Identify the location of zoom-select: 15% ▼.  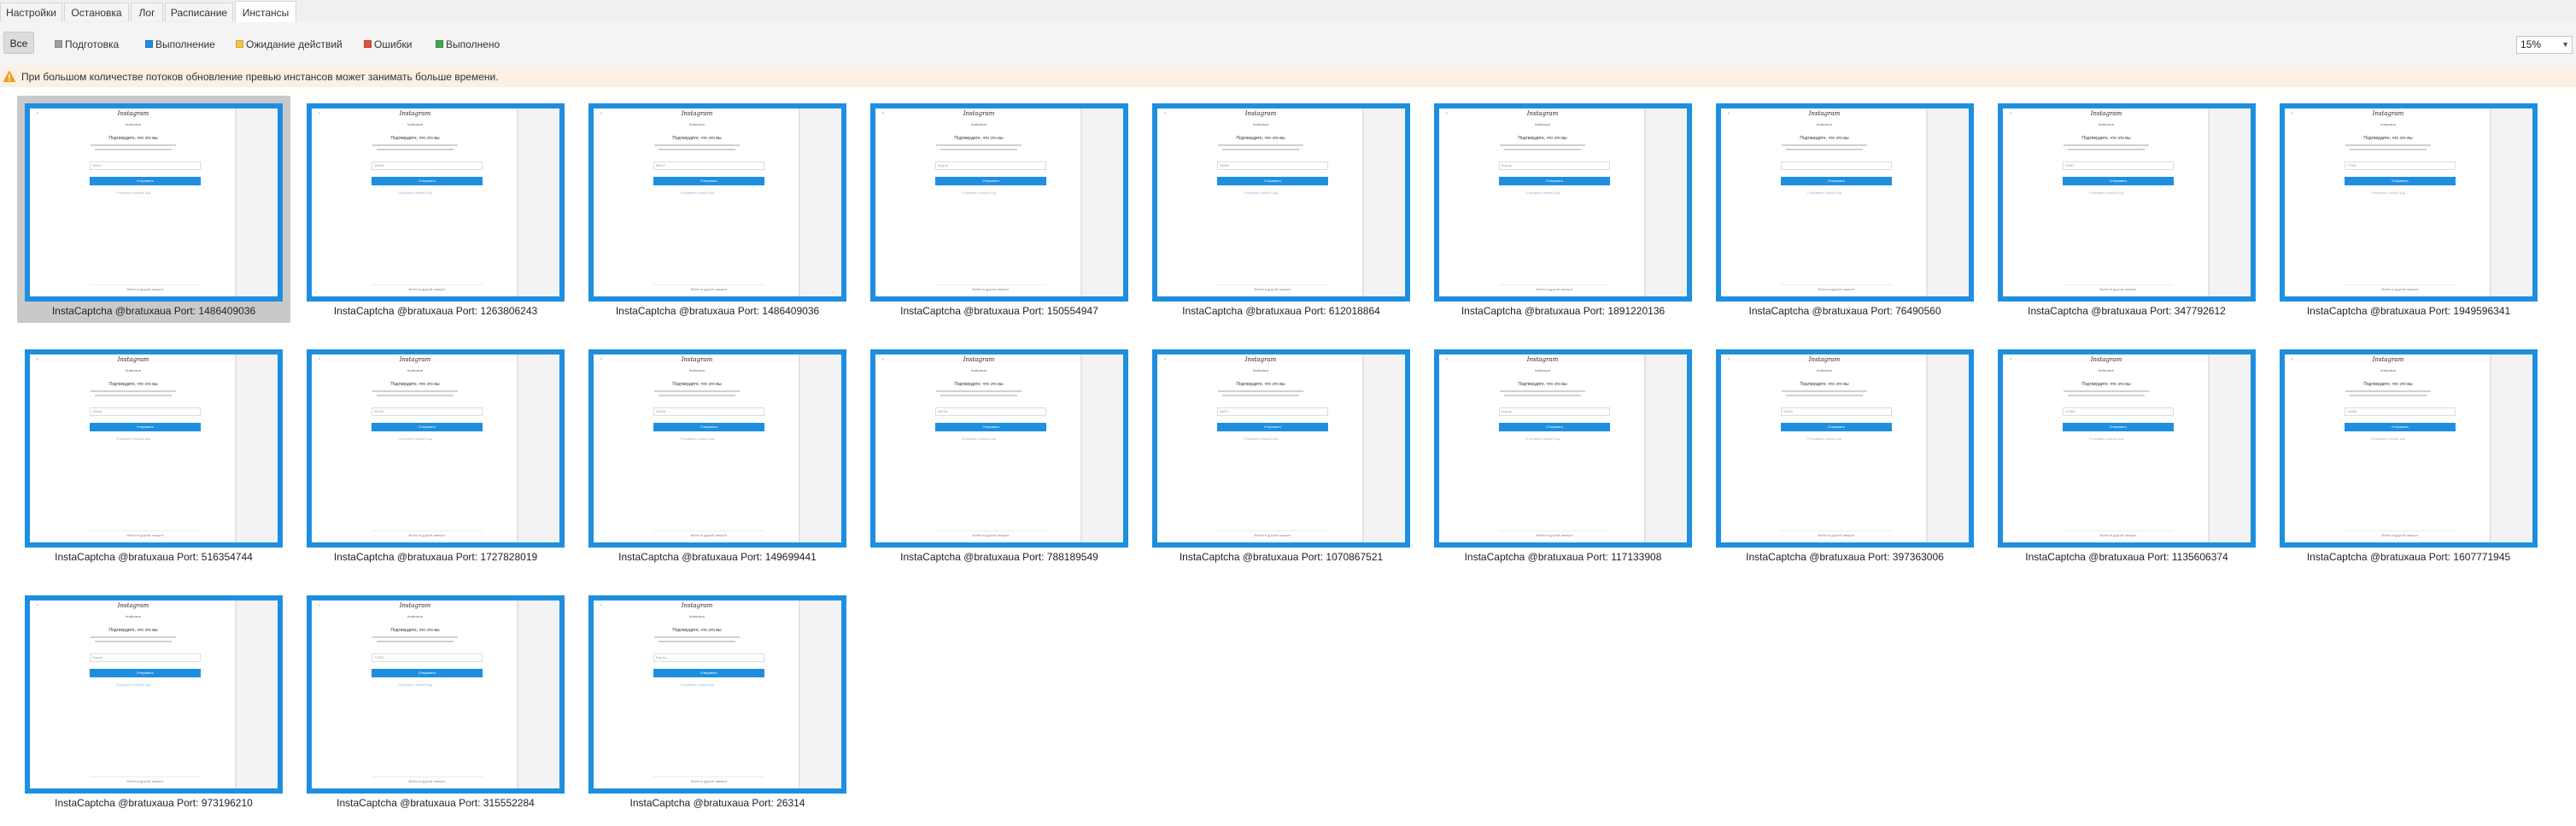
(2544, 45).